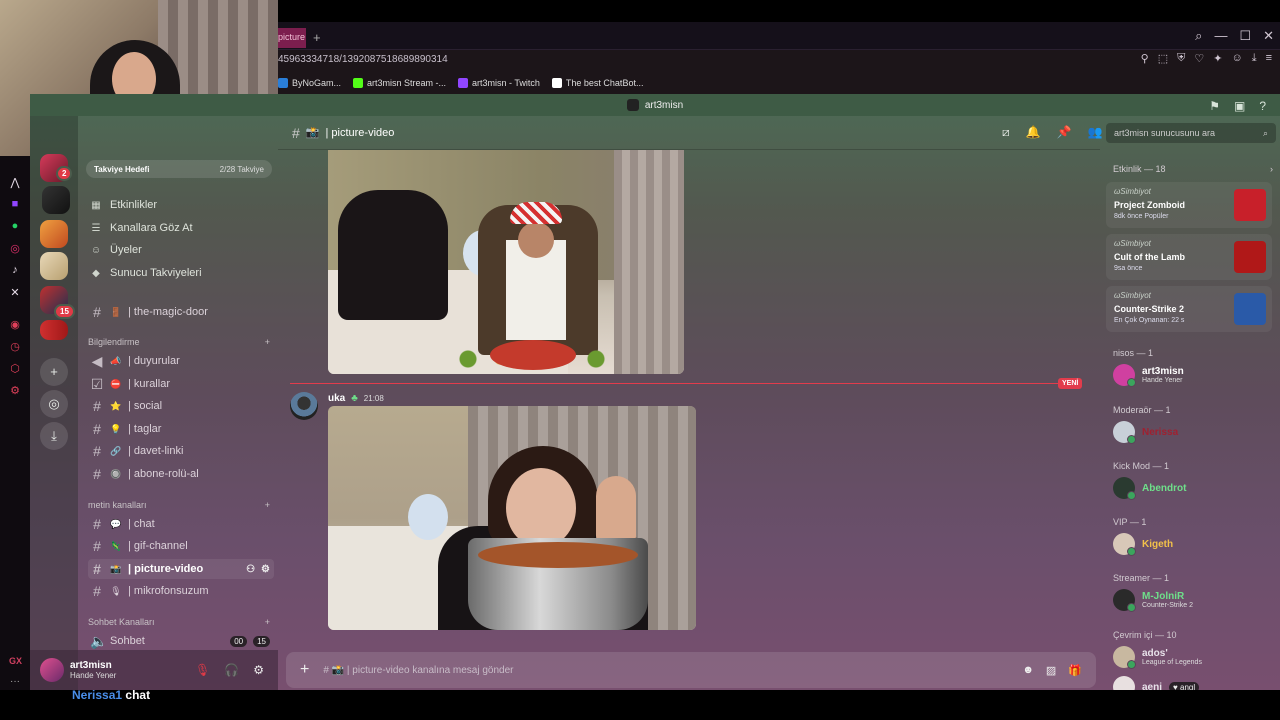  Describe the element at coordinates (336, 398) in the screenshot. I see `message-author: uka` at that location.